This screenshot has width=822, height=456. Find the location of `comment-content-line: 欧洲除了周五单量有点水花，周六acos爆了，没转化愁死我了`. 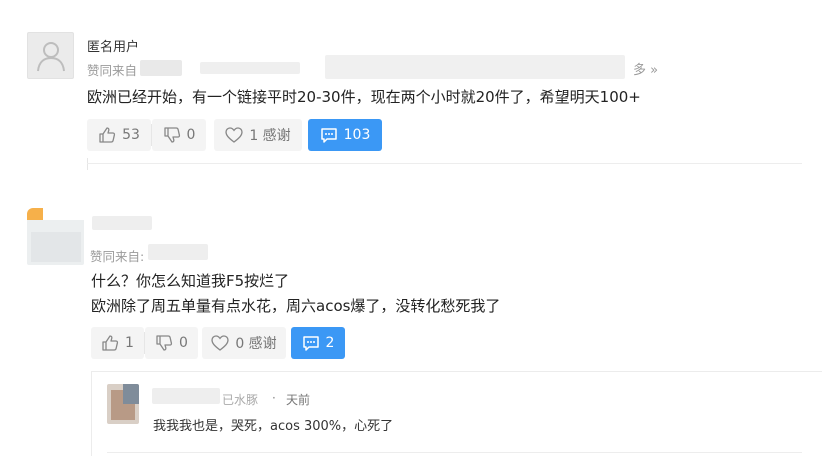

comment-content-line: 欧洲除了周五单量有点水花，周六acos爆了，没转化愁死我了 is located at coordinates (296, 306).